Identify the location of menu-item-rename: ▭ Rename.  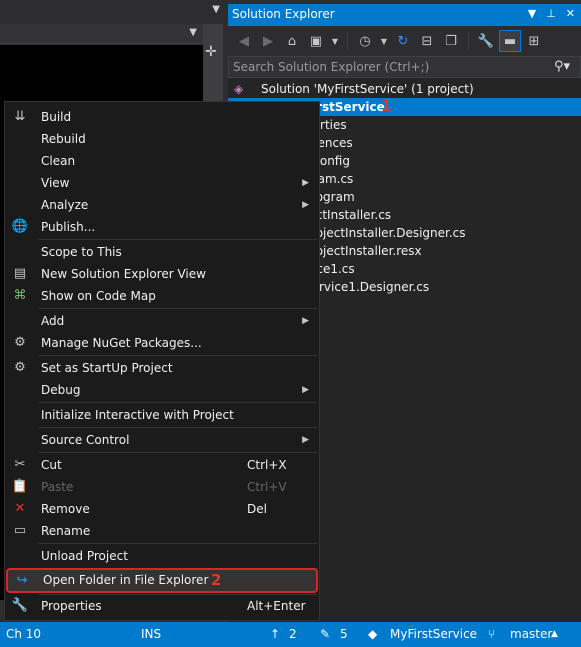
(162, 531).